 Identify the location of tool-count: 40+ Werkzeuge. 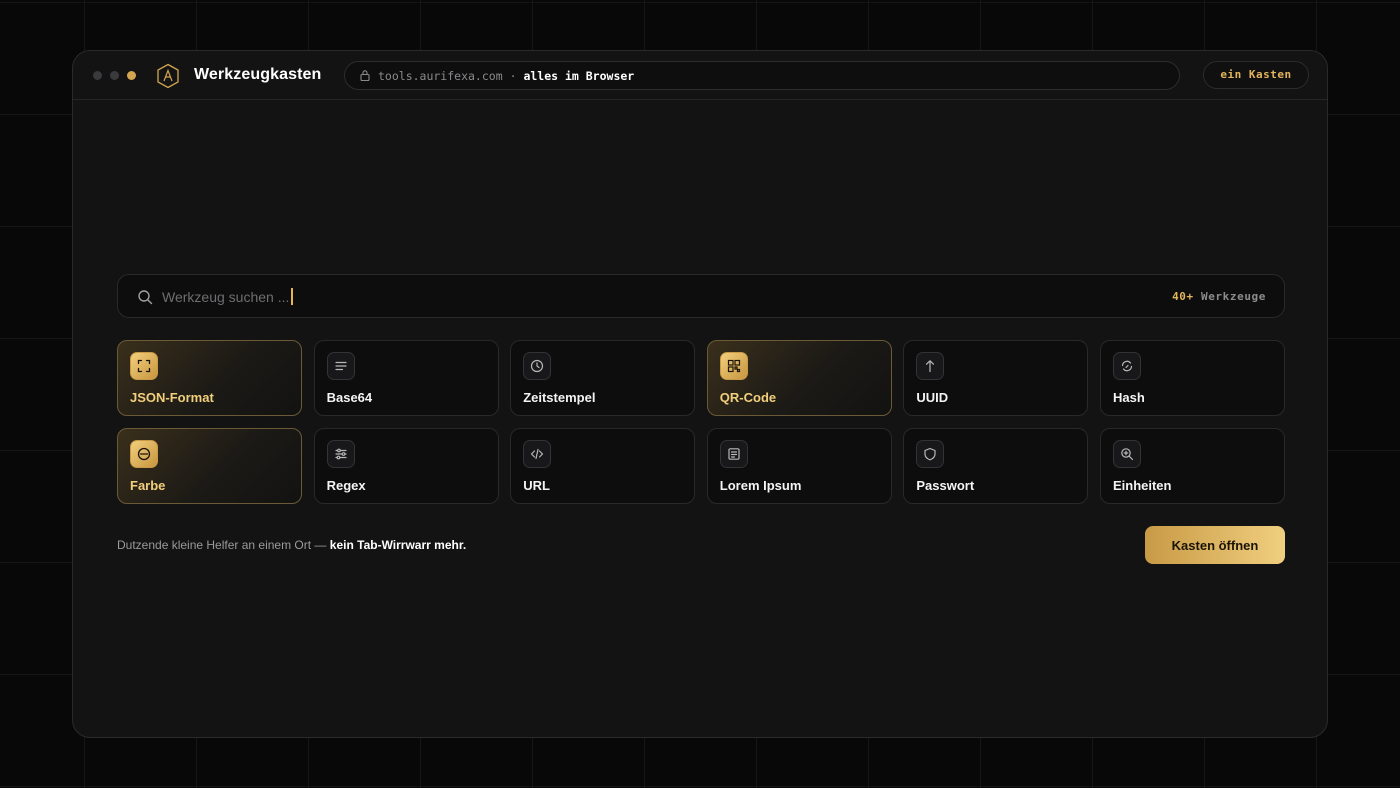
(1219, 296).